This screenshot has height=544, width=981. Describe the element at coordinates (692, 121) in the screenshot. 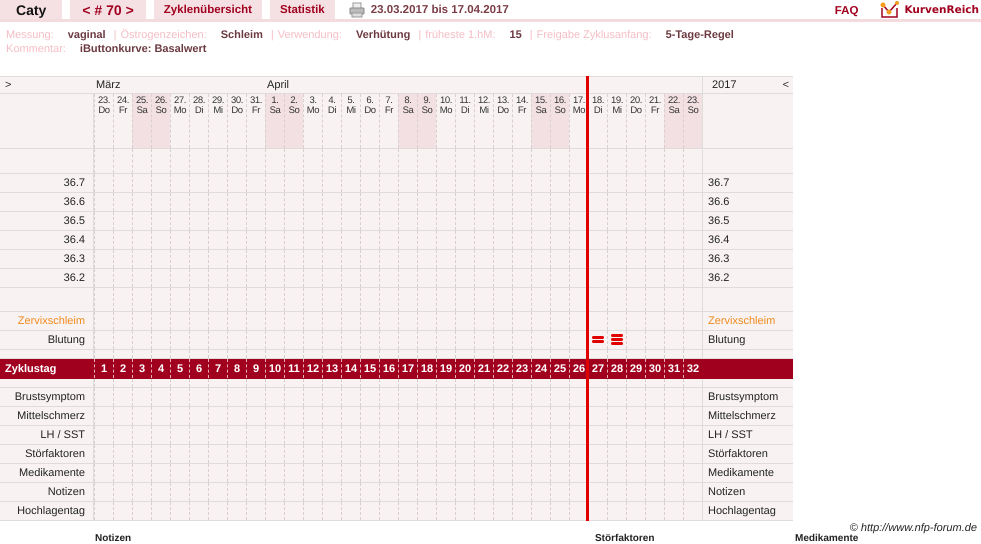

I see `day-header: 23. So` at that location.